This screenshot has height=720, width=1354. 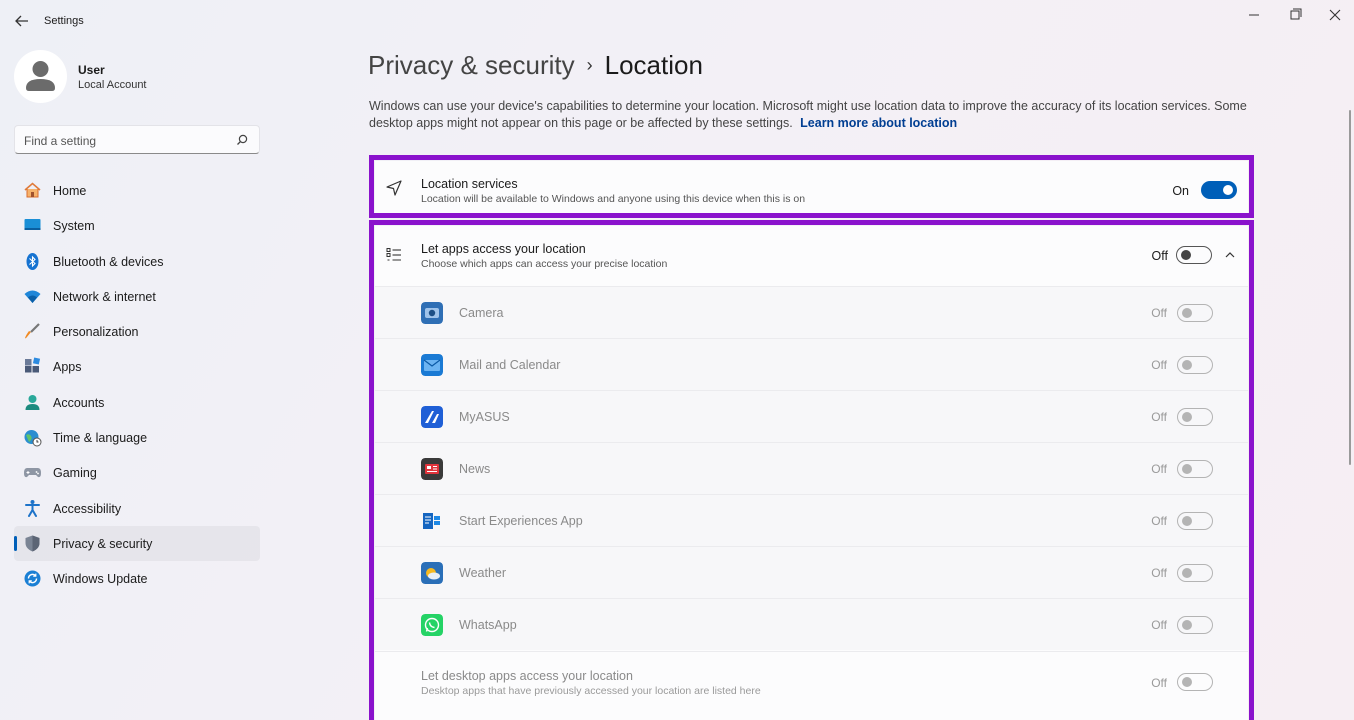 What do you see at coordinates (32, 473) in the screenshot?
I see `gamepad-icon` at bounding box center [32, 473].